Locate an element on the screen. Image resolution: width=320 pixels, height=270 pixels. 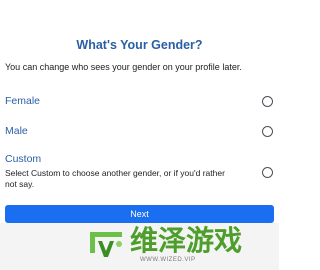
watermark-subtext: WWW.WIZED.VIP is located at coordinates (168, 260).